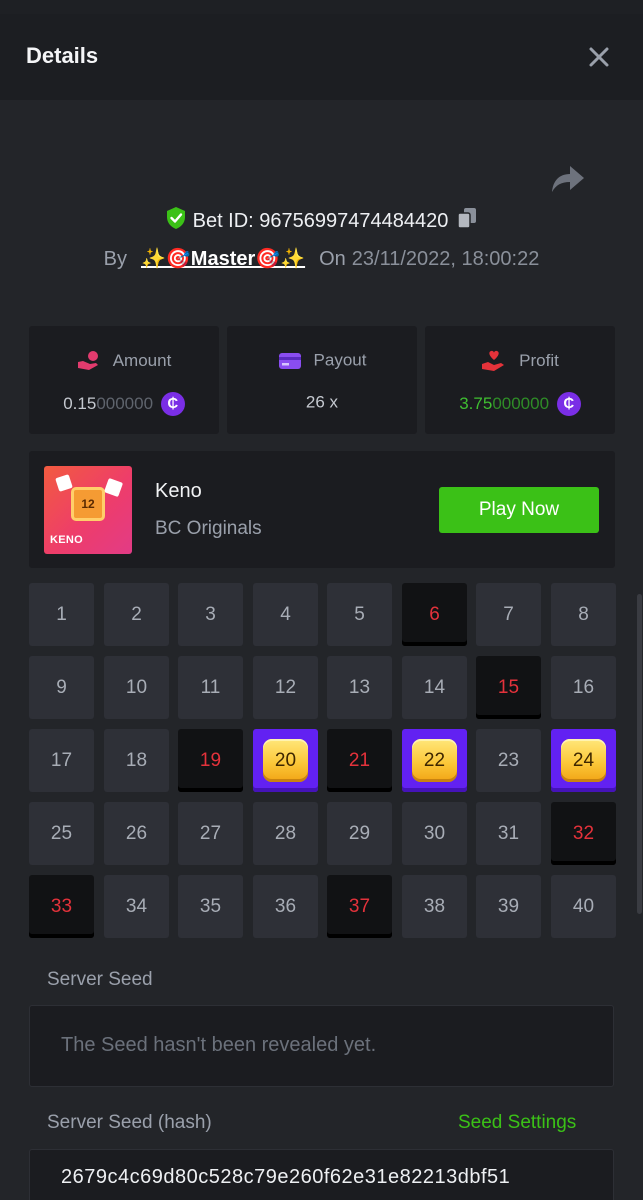 The height and width of the screenshot is (1200, 643). What do you see at coordinates (142, 360) in the screenshot?
I see `amount-label: Amount` at bounding box center [142, 360].